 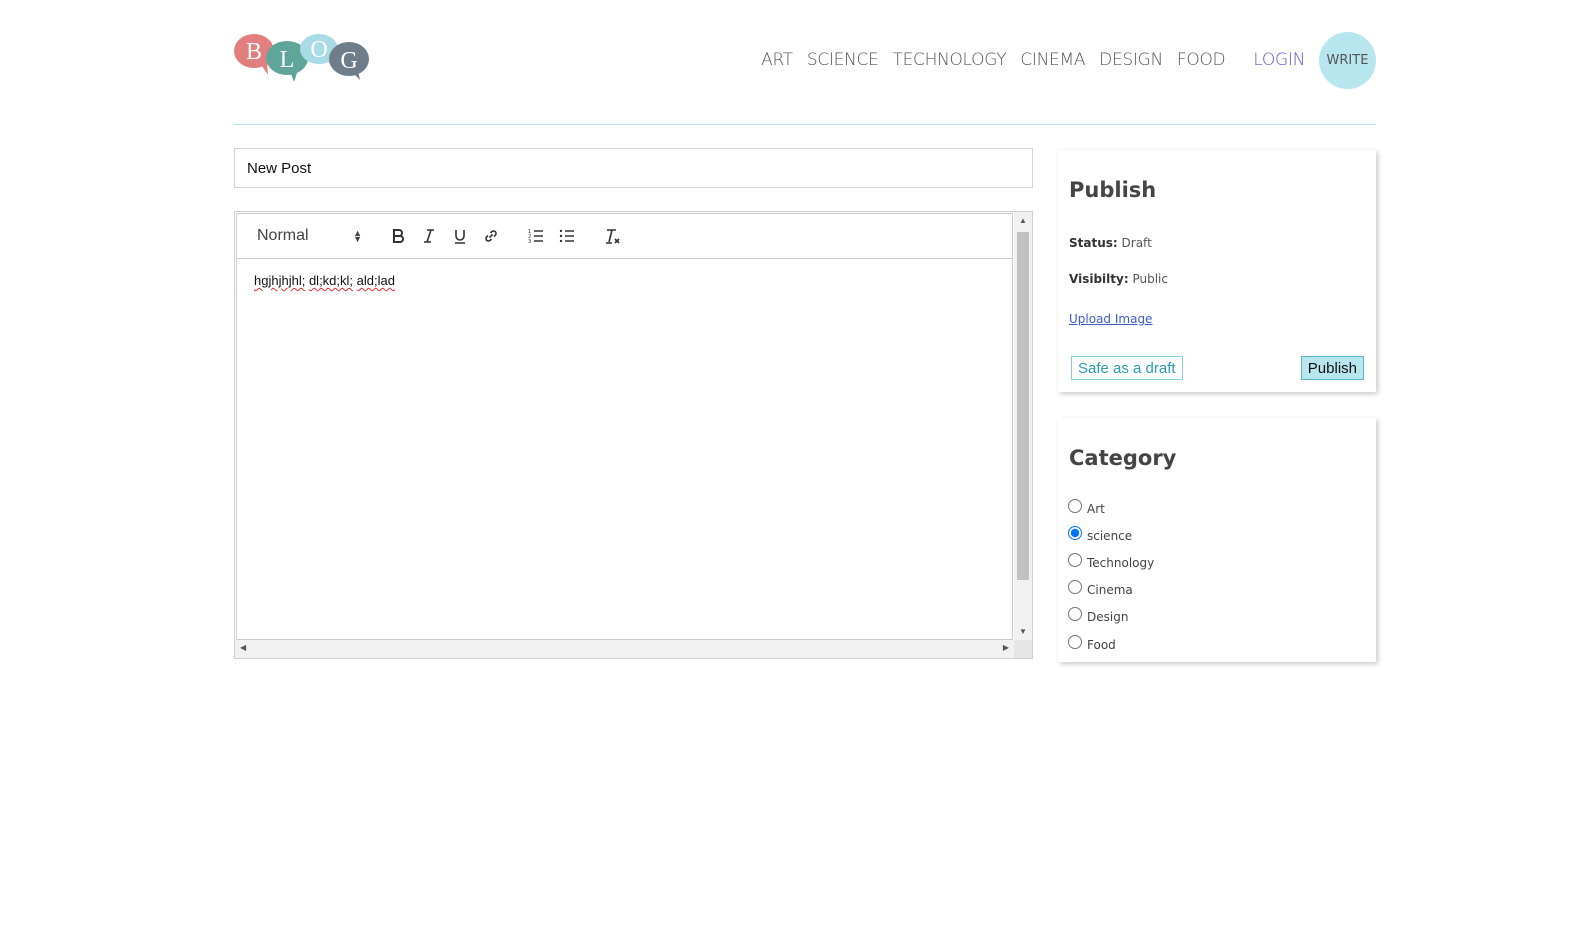 What do you see at coordinates (287, 60) in the screenshot?
I see `svg-text: L` at bounding box center [287, 60].